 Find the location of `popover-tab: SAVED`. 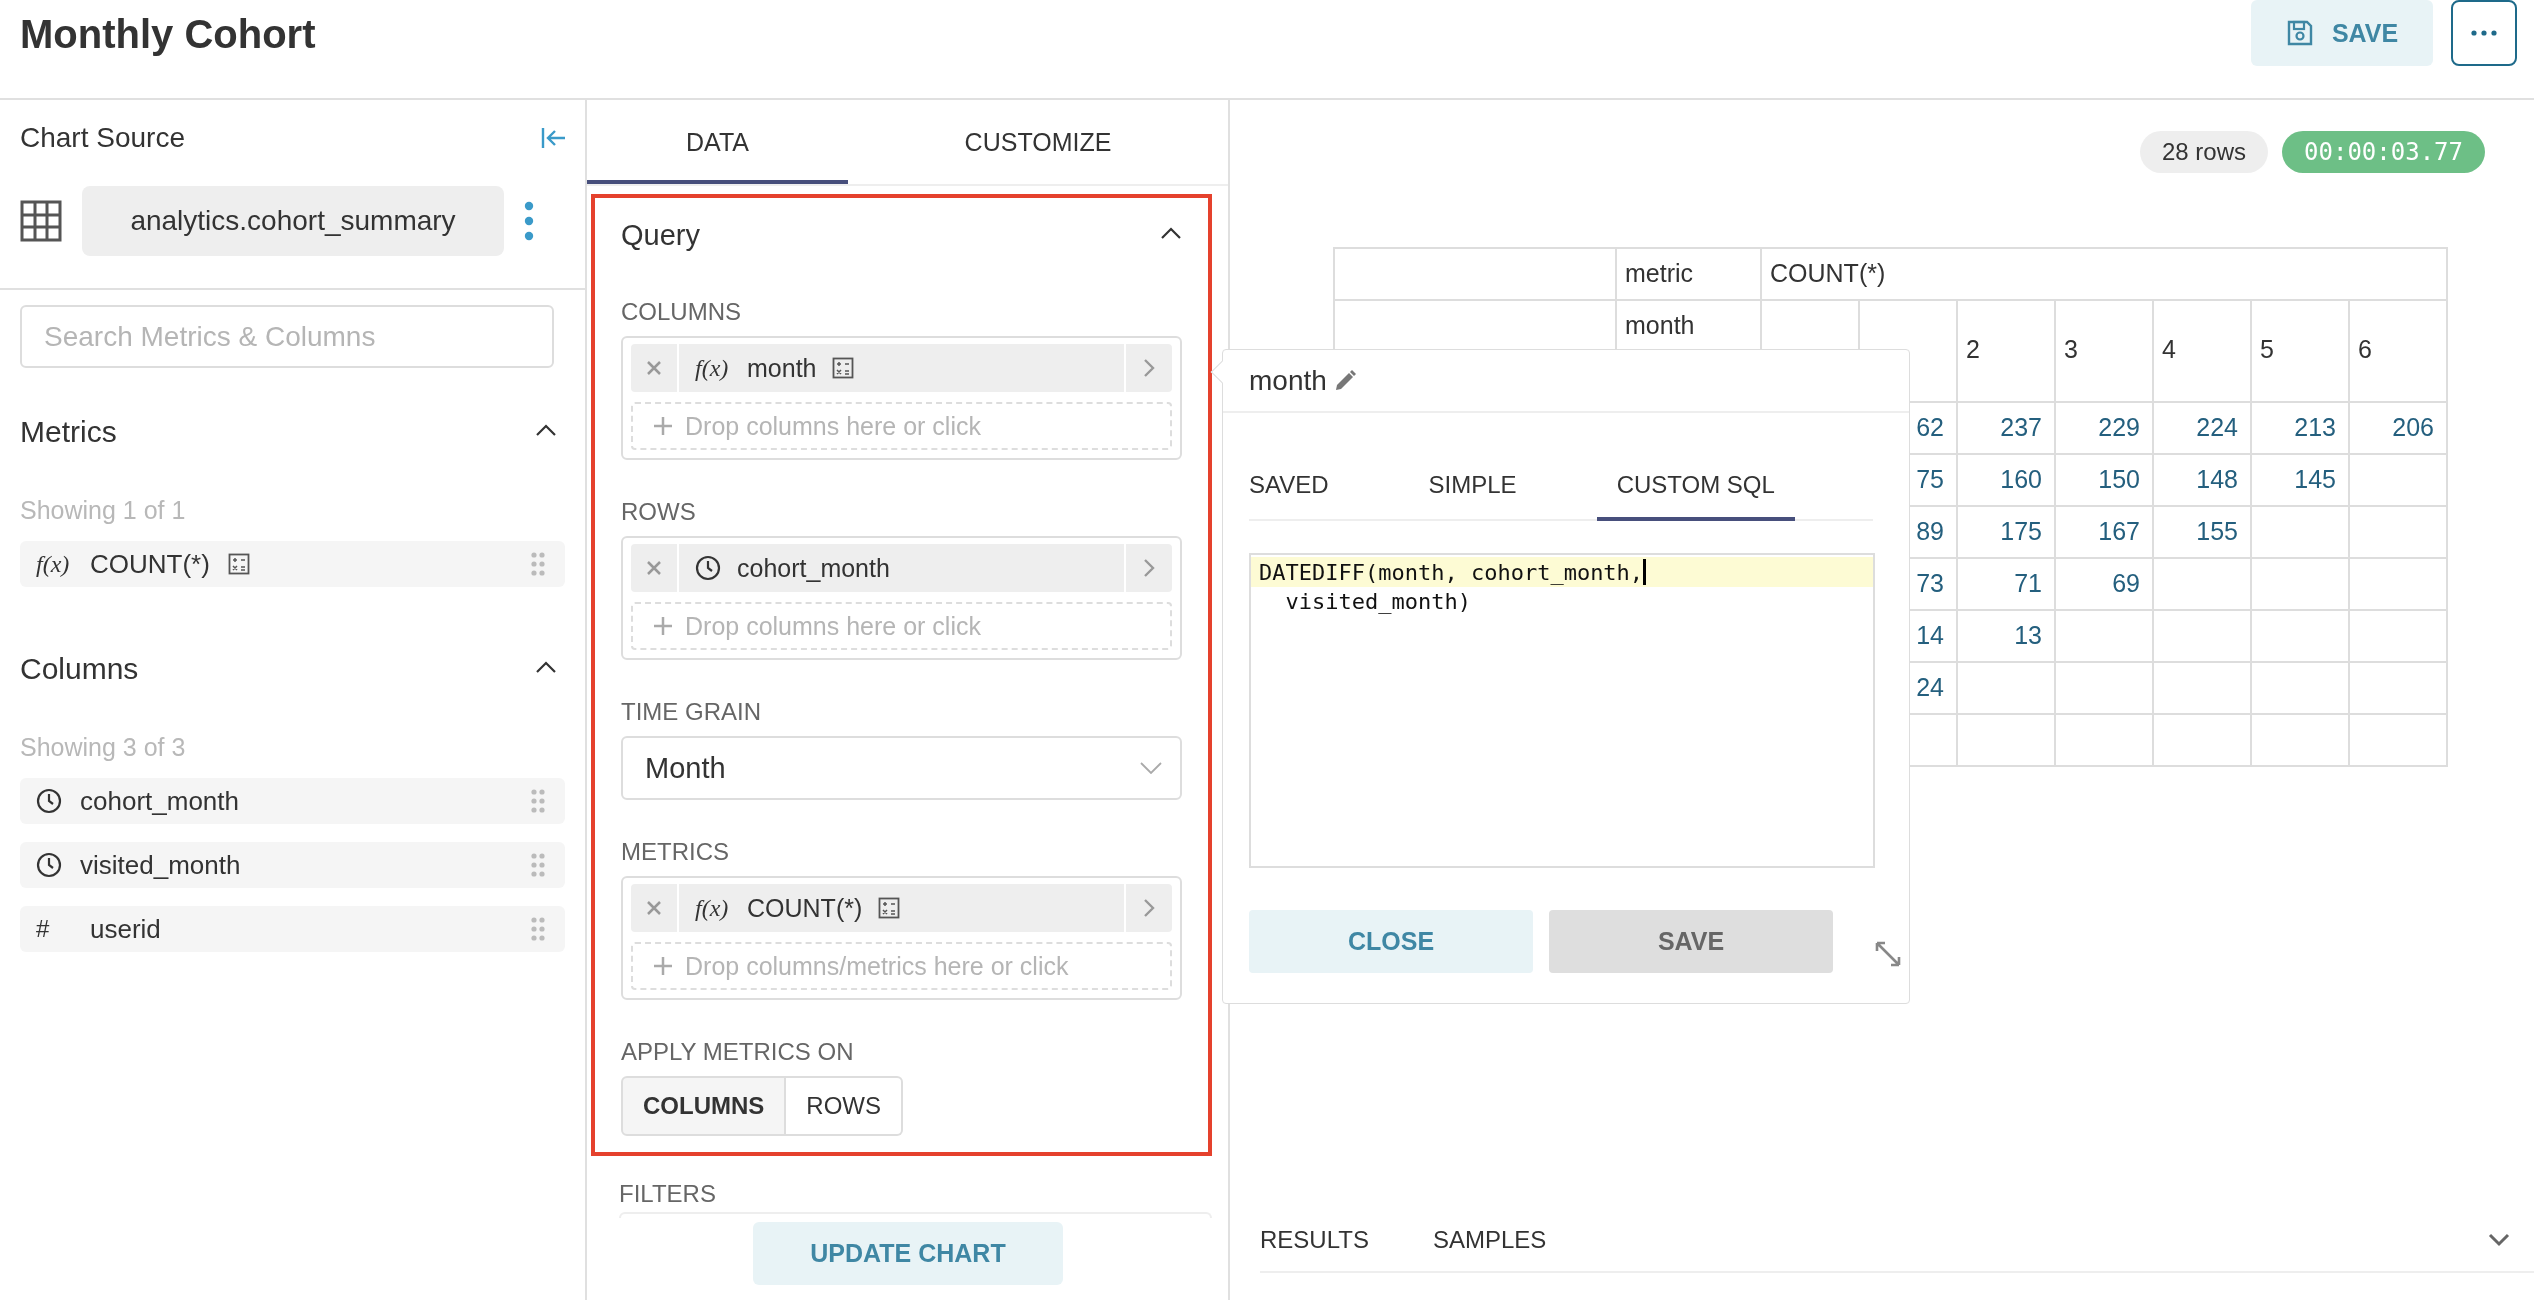

popover-tab: SAVED is located at coordinates (1299, 487).